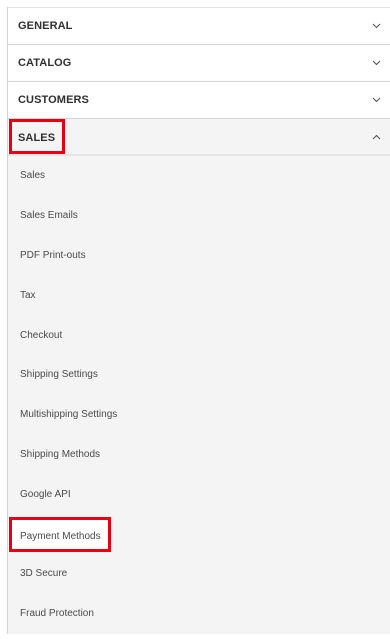 The height and width of the screenshot is (639, 390). I want to click on section-customers: CUSTOMERS, so click(199, 99).